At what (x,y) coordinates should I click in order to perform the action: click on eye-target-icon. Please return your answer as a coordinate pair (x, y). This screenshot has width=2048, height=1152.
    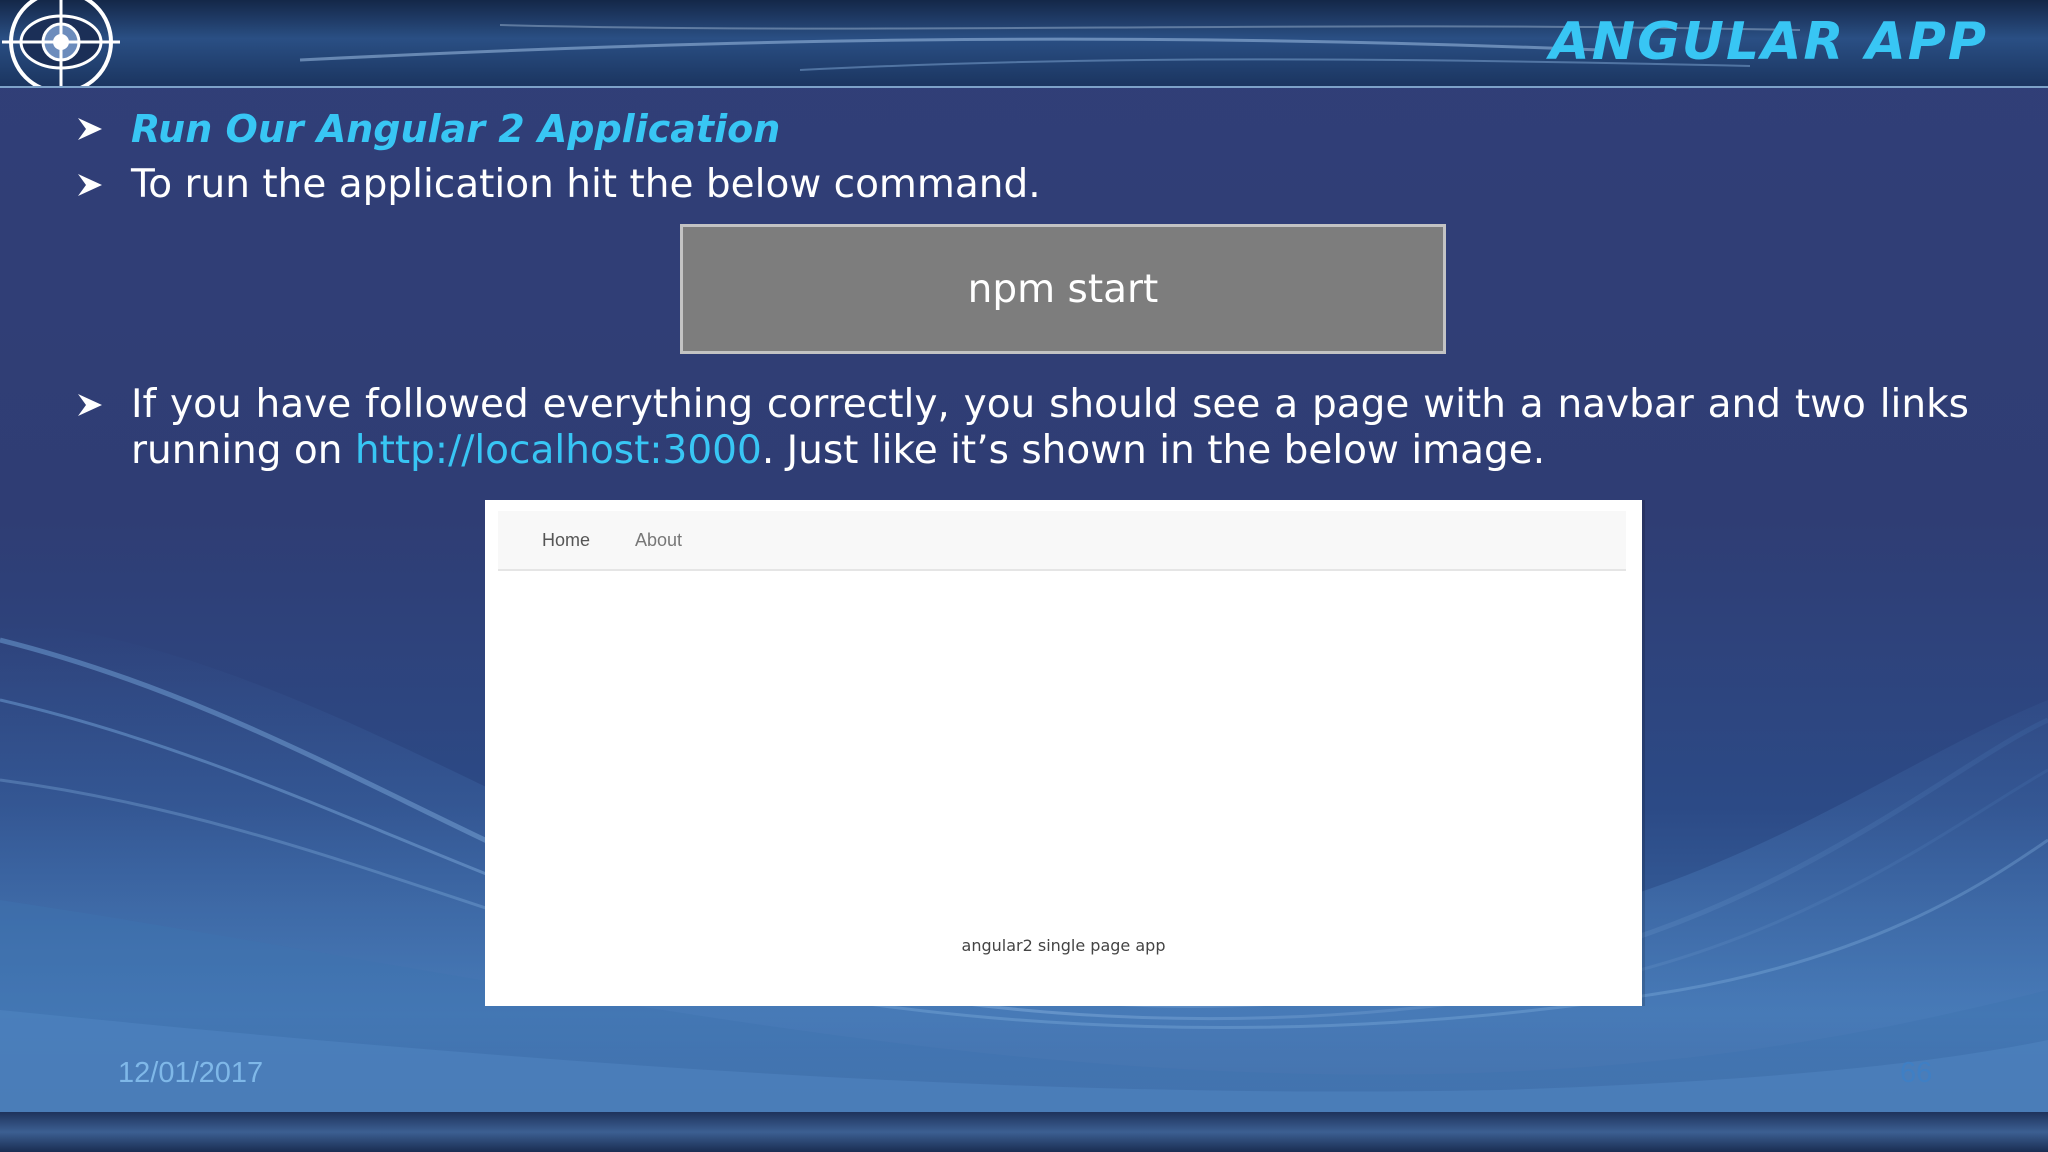
    Looking at the image, I should click on (61, 43).